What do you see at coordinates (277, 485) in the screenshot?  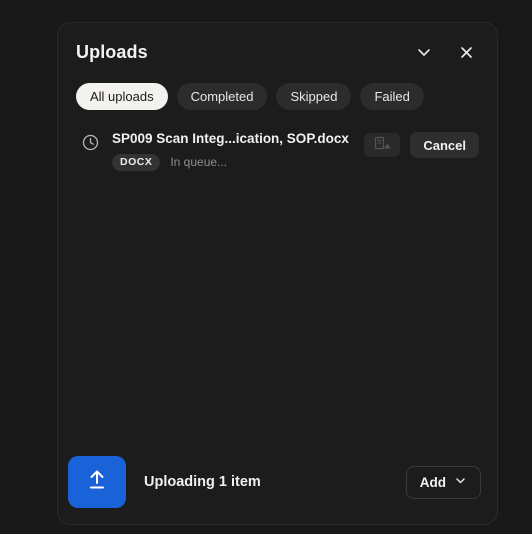 I see `panel-footer: Uploading 1 item Add` at bounding box center [277, 485].